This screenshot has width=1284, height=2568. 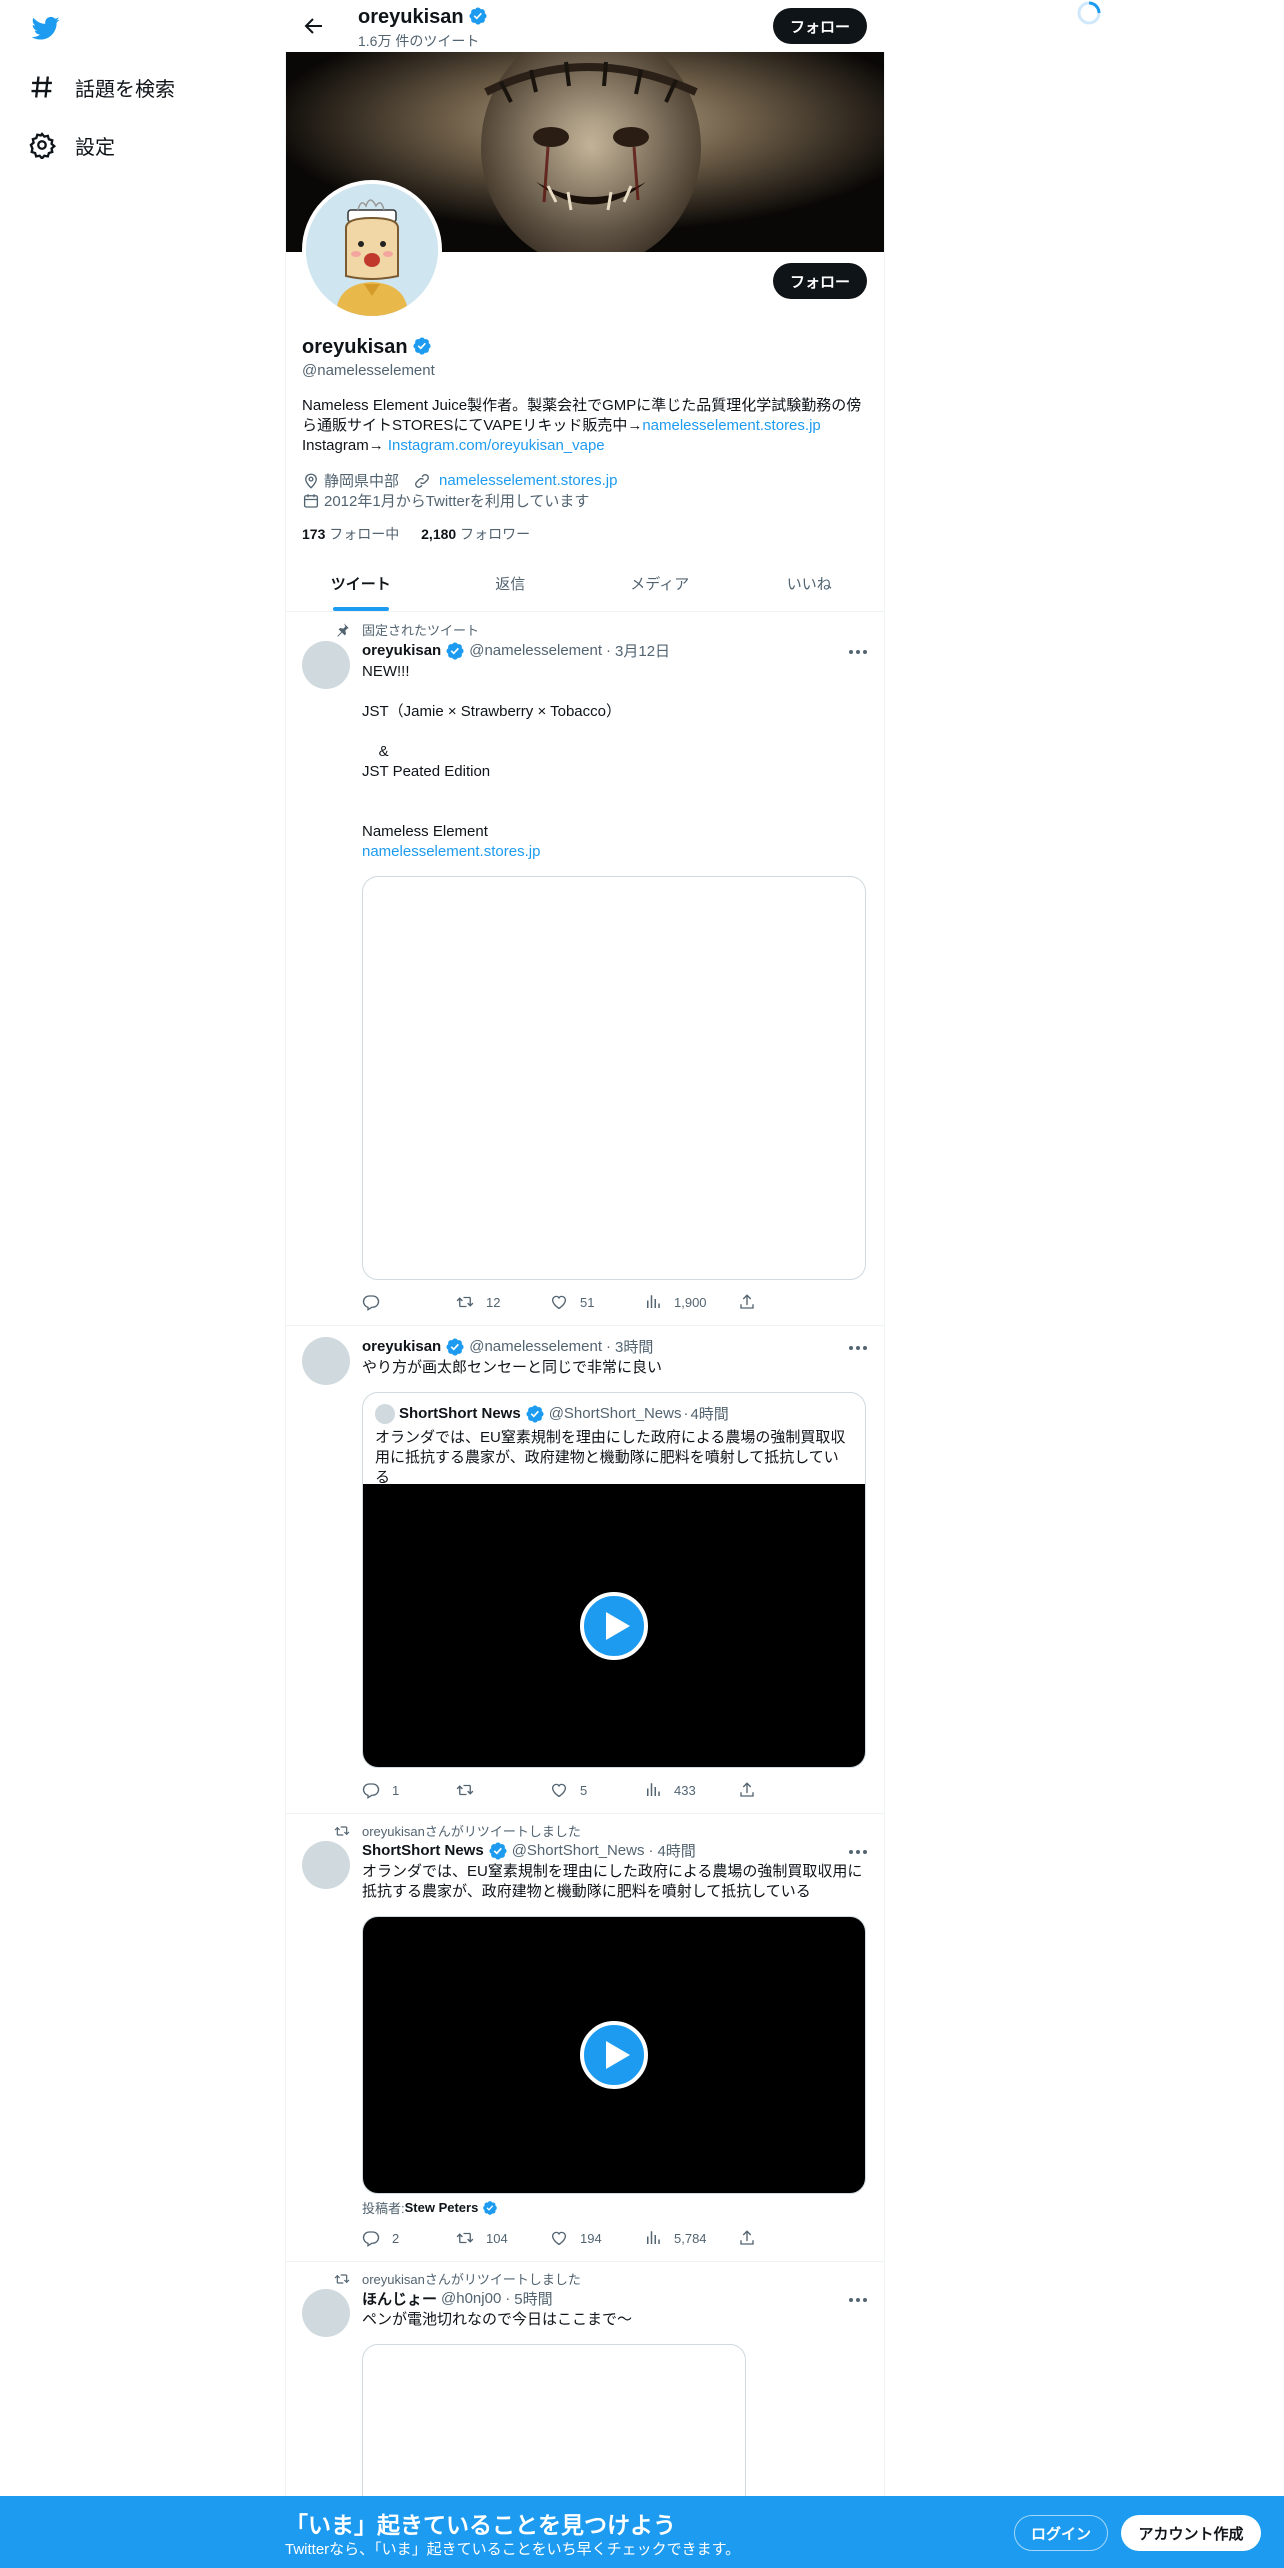 I want to click on profile-avatar, so click(x=372, y=250).